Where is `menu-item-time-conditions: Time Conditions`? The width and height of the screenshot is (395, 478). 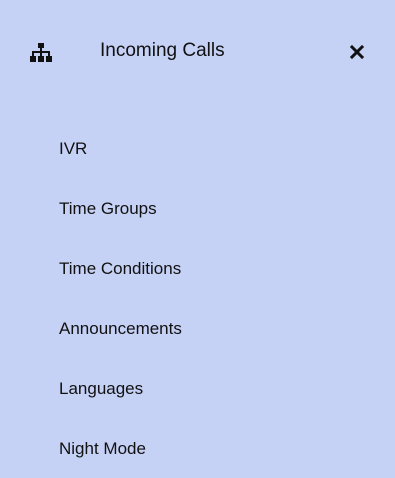
menu-item-time-conditions: Time Conditions is located at coordinates (197, 269).